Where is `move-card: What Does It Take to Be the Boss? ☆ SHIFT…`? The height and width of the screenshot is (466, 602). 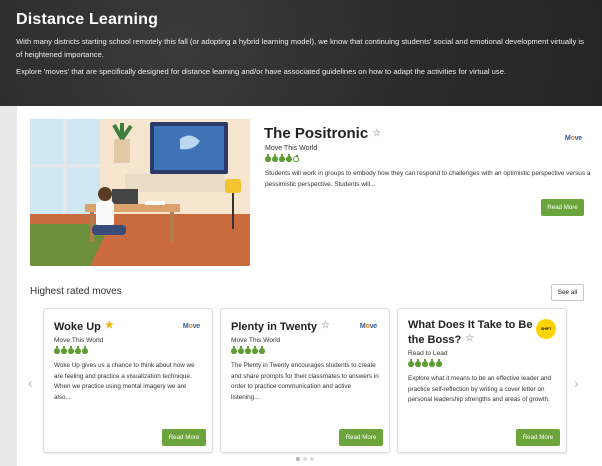
move-card: What Does It Take to Be the Boss? ☆ SHIFT… is located at coordinates (482, 380).